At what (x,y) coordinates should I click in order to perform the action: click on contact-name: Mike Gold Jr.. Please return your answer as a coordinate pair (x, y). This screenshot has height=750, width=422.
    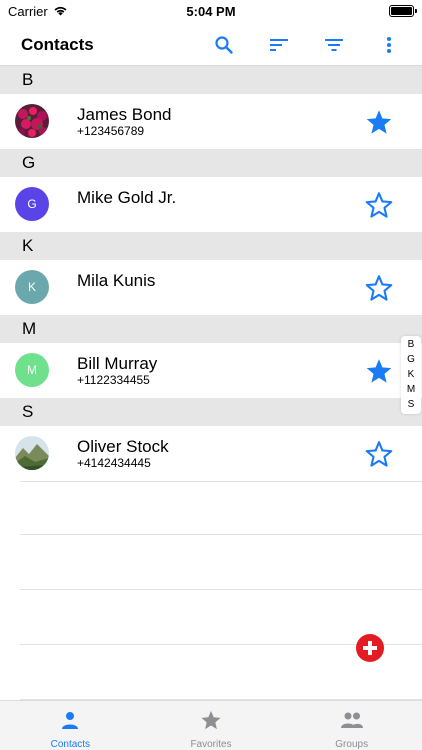
    Looking at the image, I should click on (127, 197).